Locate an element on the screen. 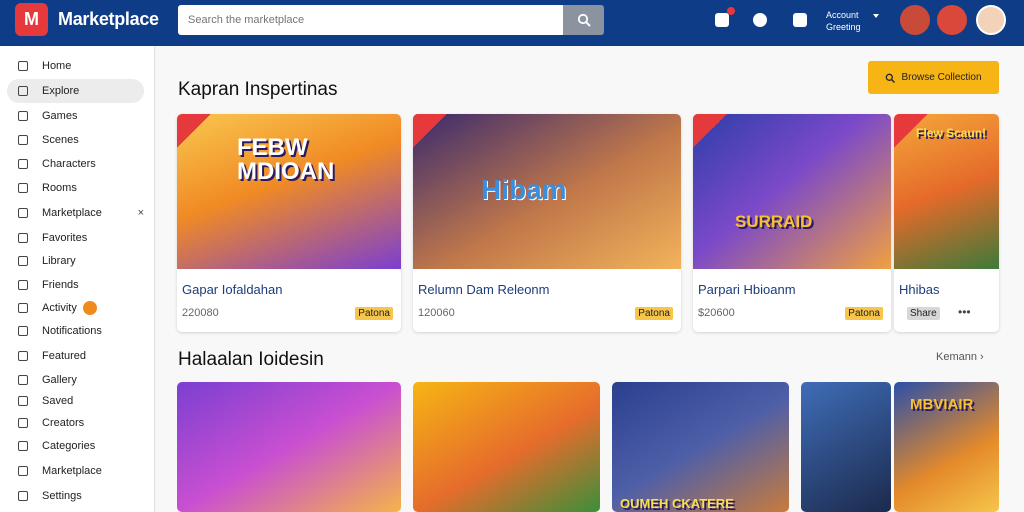  chat-button is located at coordinates (800, 20).